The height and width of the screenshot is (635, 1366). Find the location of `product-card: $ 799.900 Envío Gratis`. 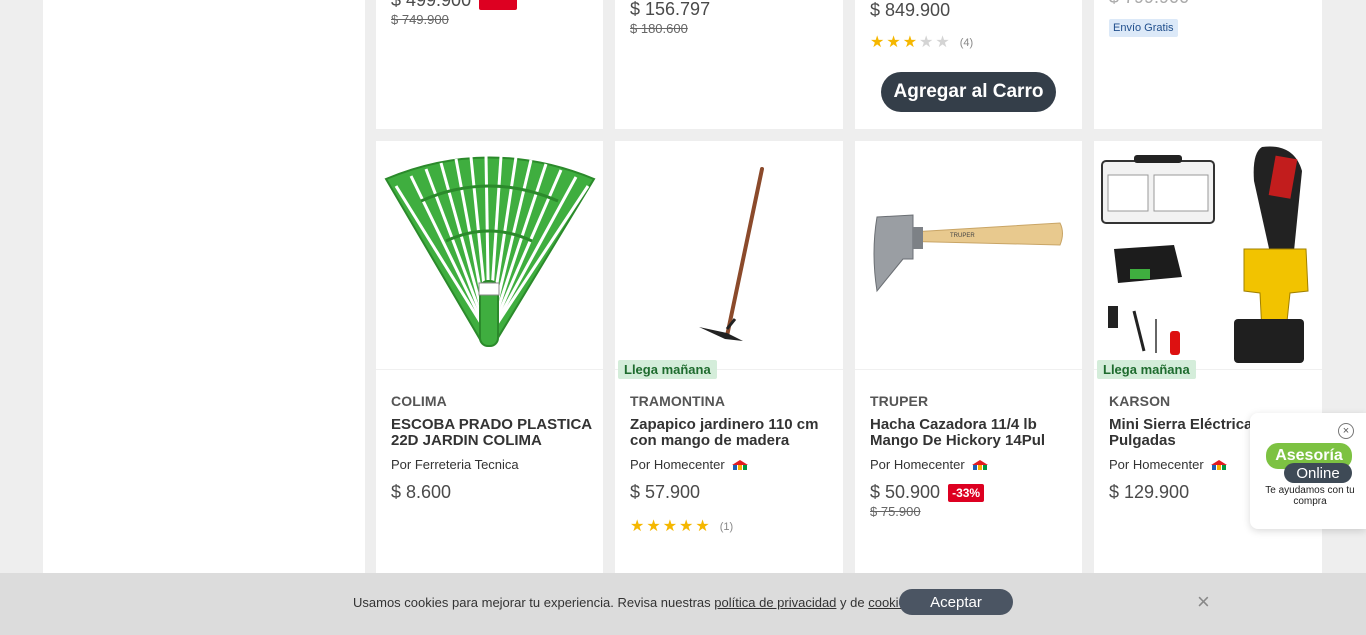

product-card: $ 799.900 Envío Gratis is located at coordinates (1208, 64).